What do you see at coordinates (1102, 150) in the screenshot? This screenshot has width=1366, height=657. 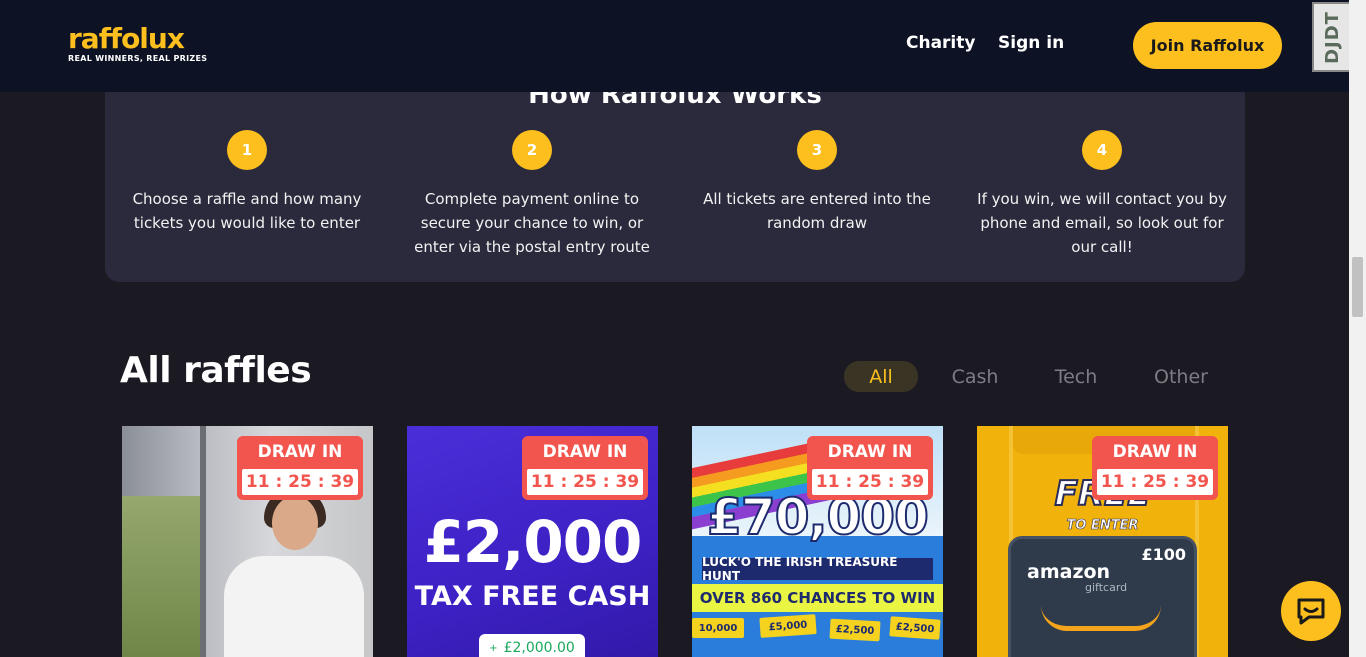 I see `step-number-badge: 4` at bounding box center [1102, 150].